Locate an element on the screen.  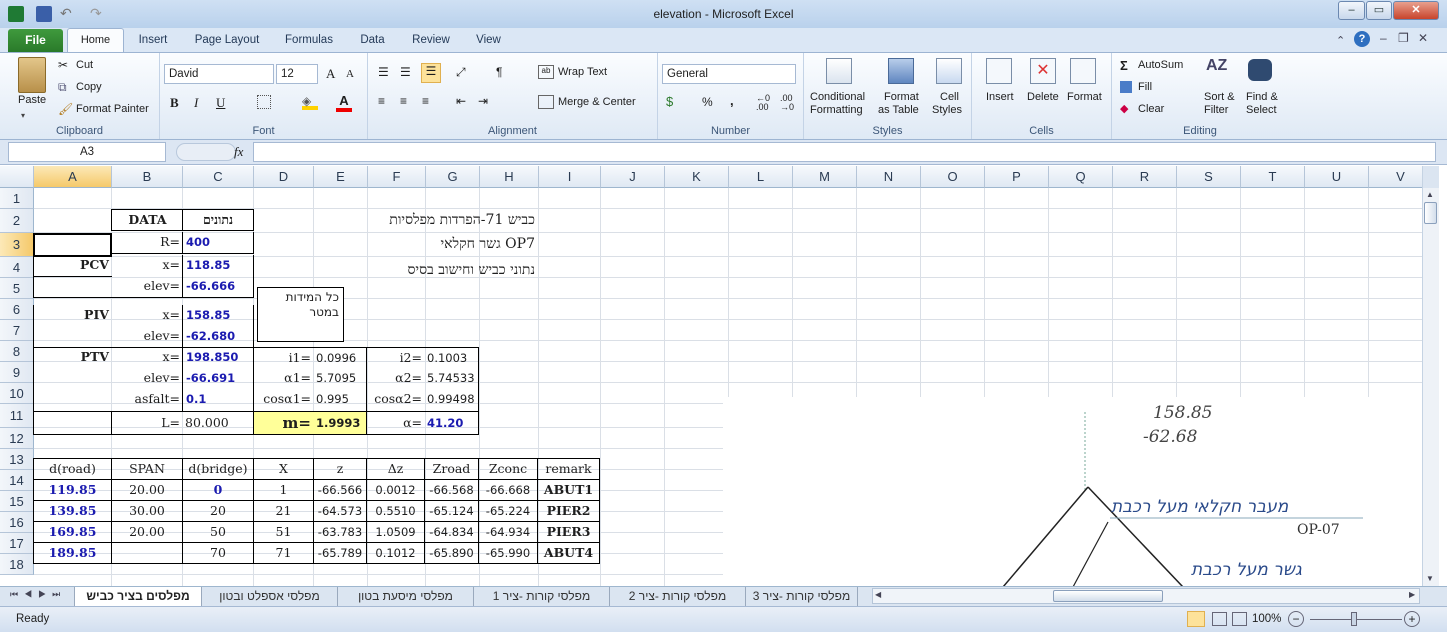
title-line-2: גשר חקלאי OP7 is located at coordinates (419, 244).